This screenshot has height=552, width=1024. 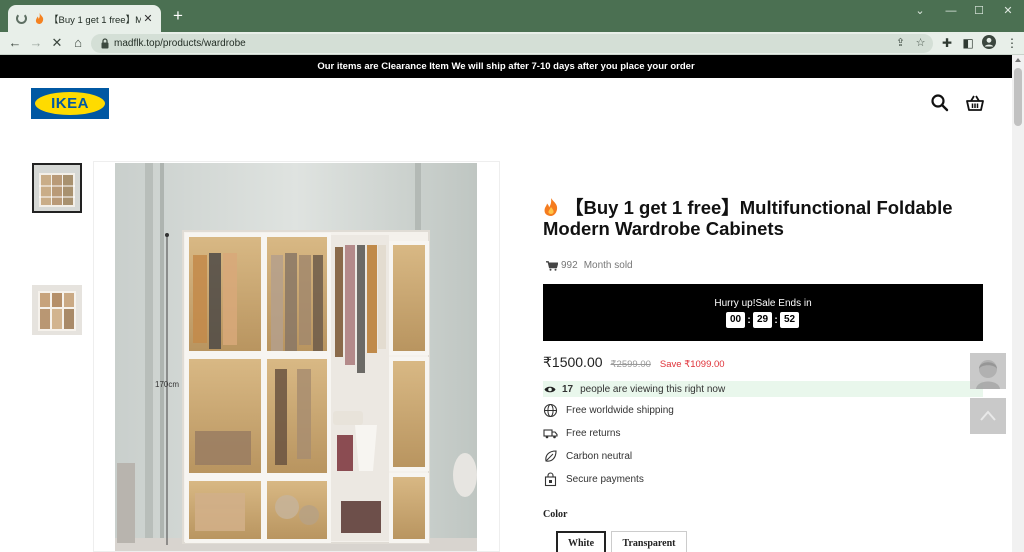 What do you see at coordinates (789, 320) in the screenshot?
I see `countdown-seconds: 52` at bounding box center [789, 320].